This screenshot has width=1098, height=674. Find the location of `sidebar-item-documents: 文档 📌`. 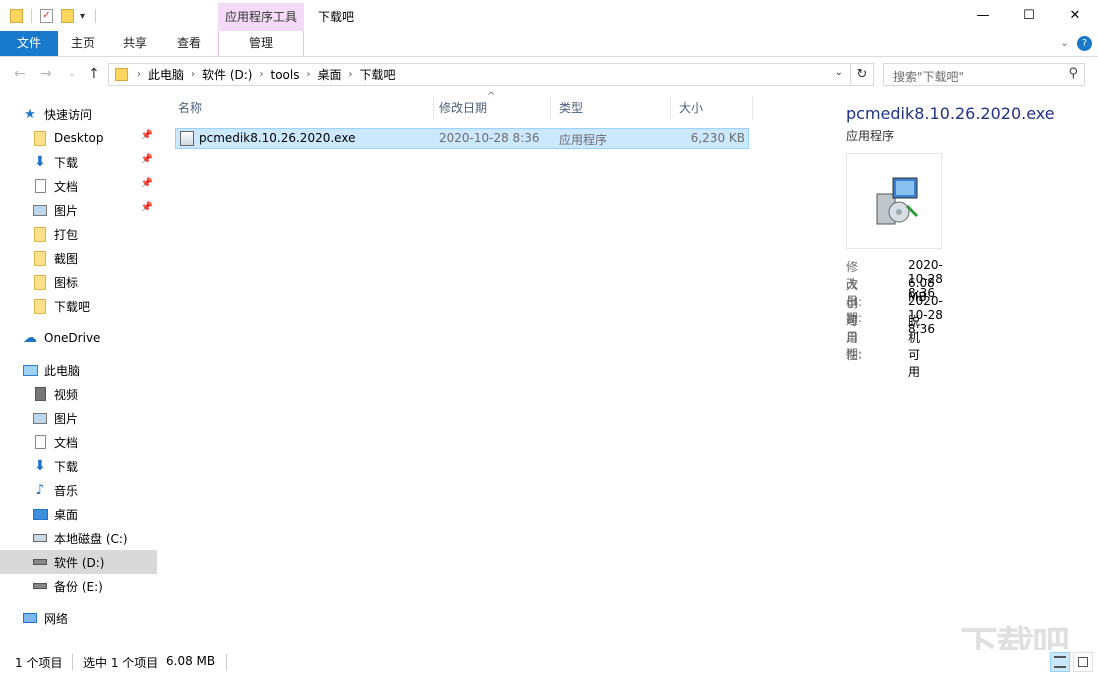

sidebar-item-documents: 文档 📌 is located at coordinates (78, 186).